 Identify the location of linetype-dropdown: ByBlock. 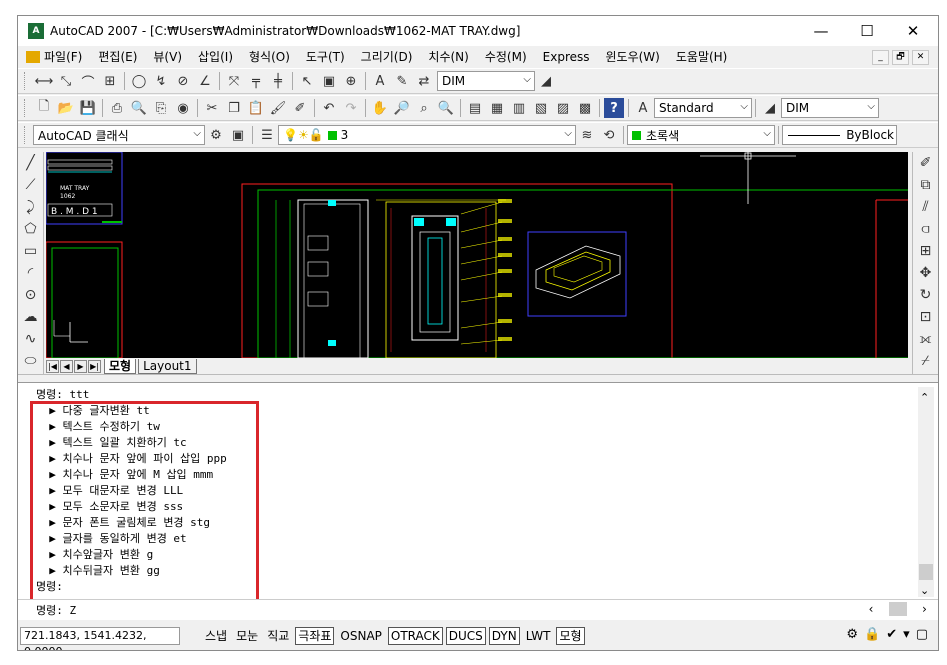
(839, 135).